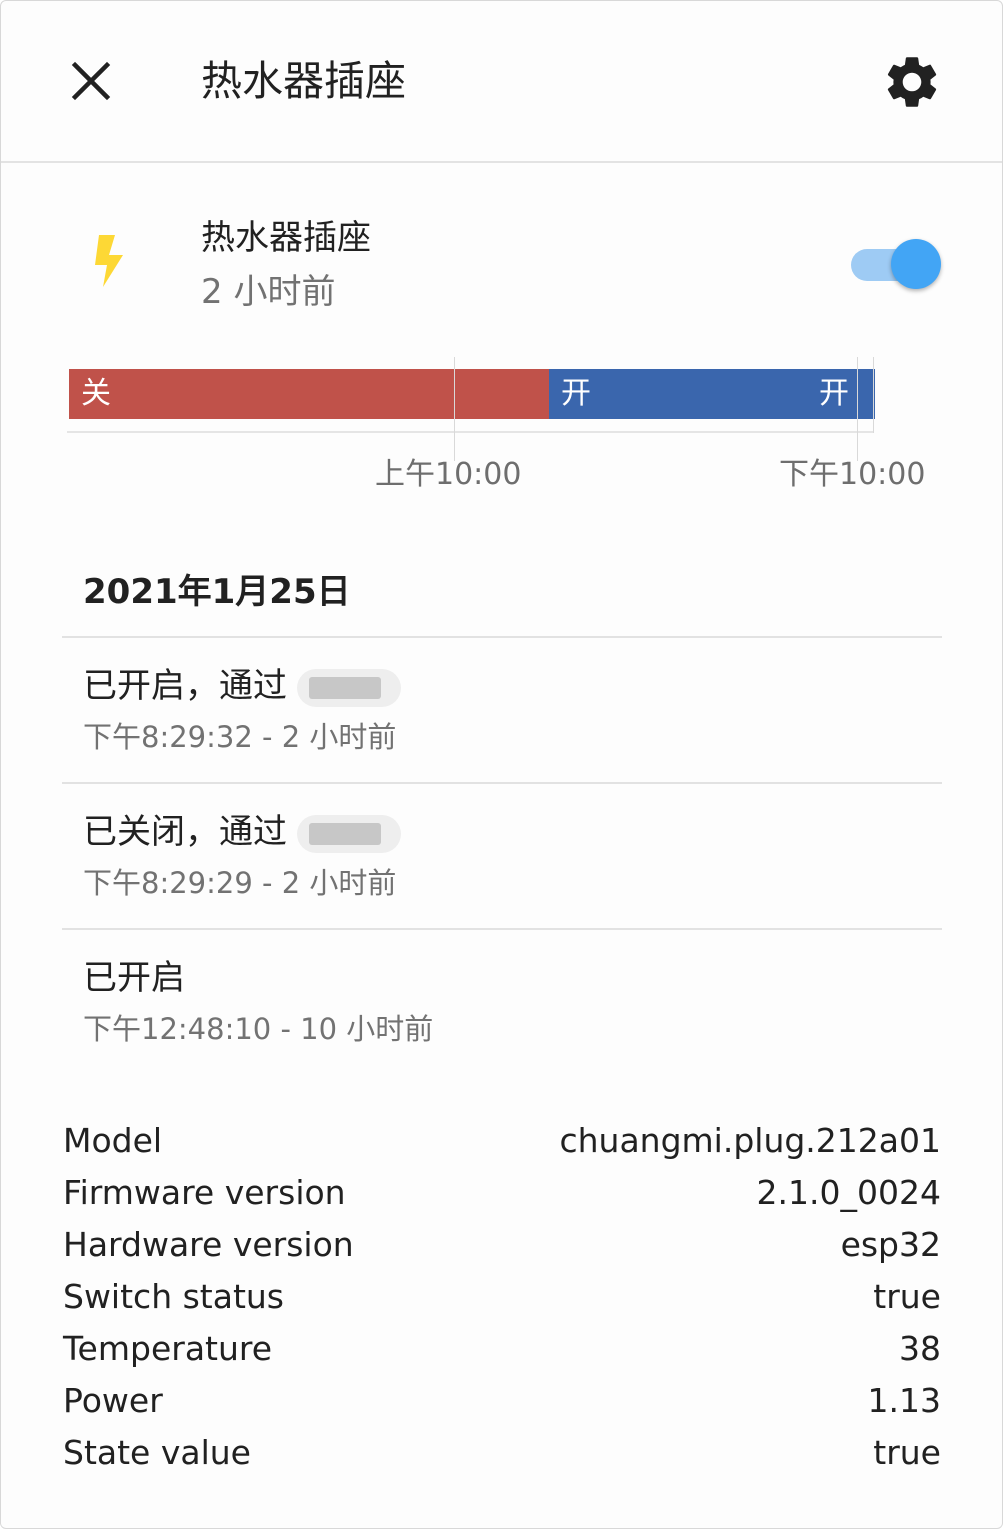 The image size is (1003, 1529). Describe the element at coordinates (501, 426) in the screenshot. I see `history-timeline: 关 开 开 上午10:00 下午10:00` at that location.